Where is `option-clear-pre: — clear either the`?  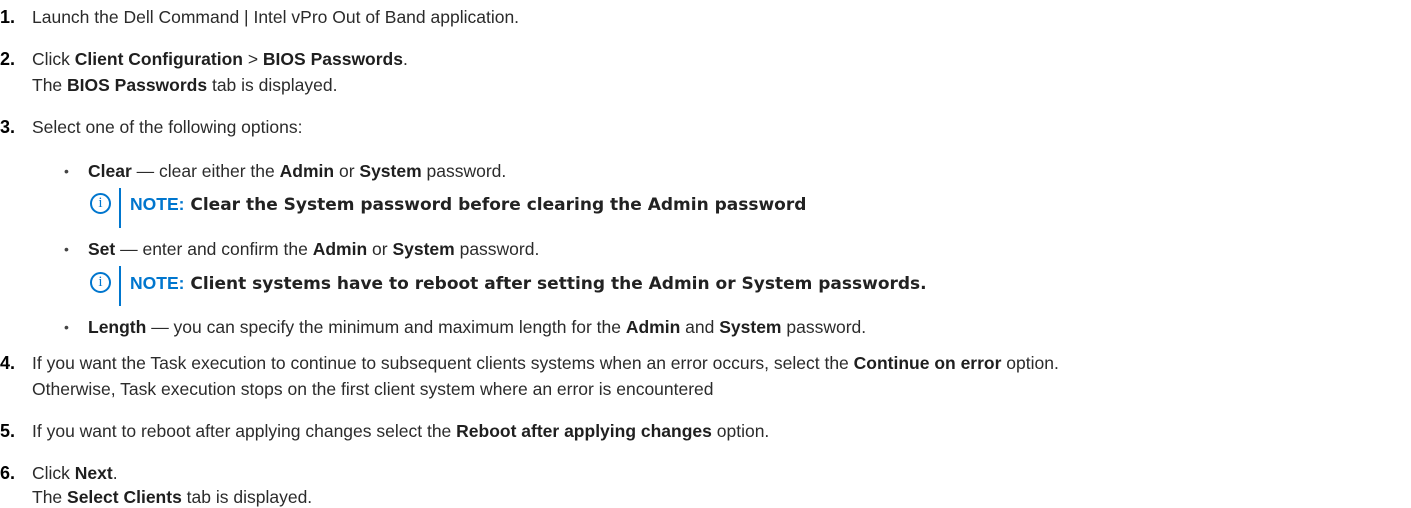
option-clear-pre: — clear either the is located at coordinates (205, 171).